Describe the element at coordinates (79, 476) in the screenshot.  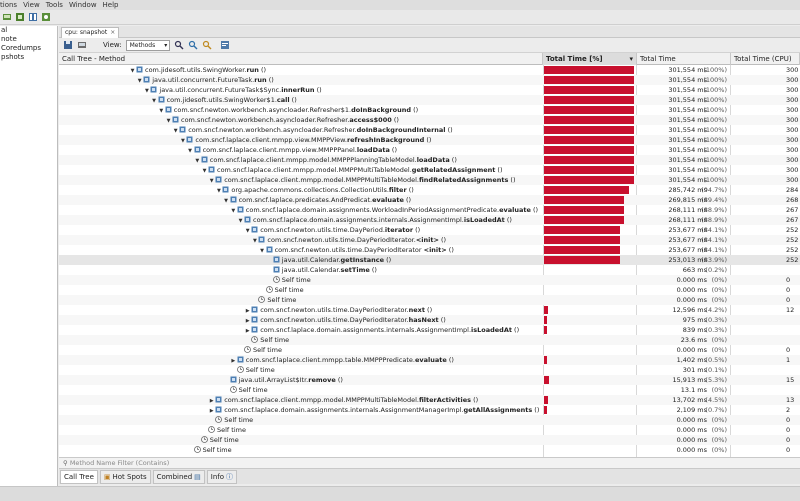
I see `tab-call-tree: Call Tree` at that location.